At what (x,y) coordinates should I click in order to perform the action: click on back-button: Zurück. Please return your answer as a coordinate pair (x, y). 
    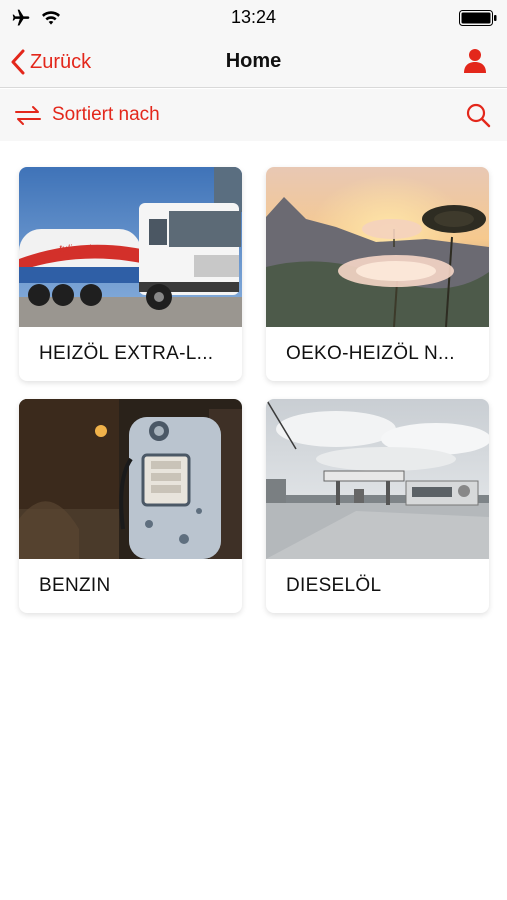
    Looking at the image, I should click on (50, 62).